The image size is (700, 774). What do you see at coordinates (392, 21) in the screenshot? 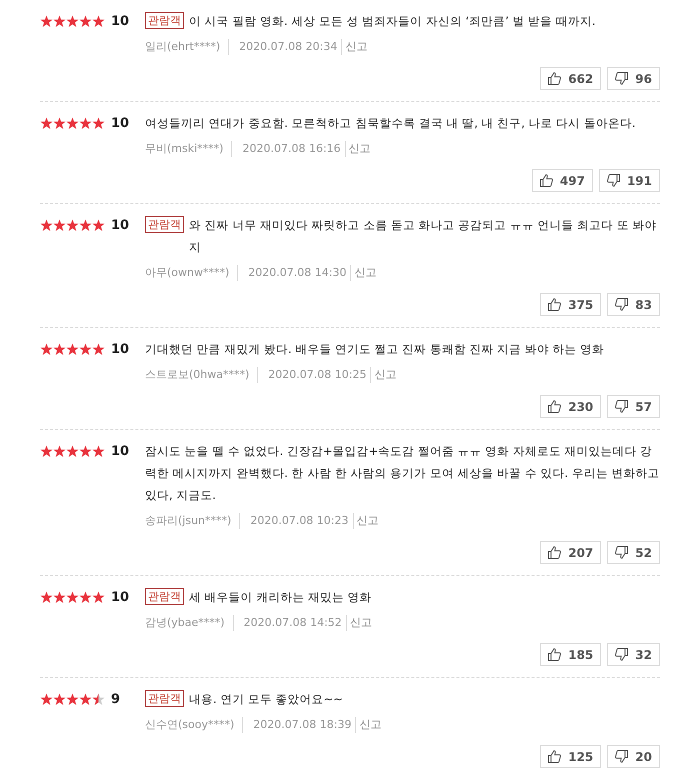
I see `review-text: 이 시국 필람 영화. 세상 모든 성 범죄자들이 자신의 ‘죄만큼’ 벌 받을 때까지.` at bounding box center [392, 21].